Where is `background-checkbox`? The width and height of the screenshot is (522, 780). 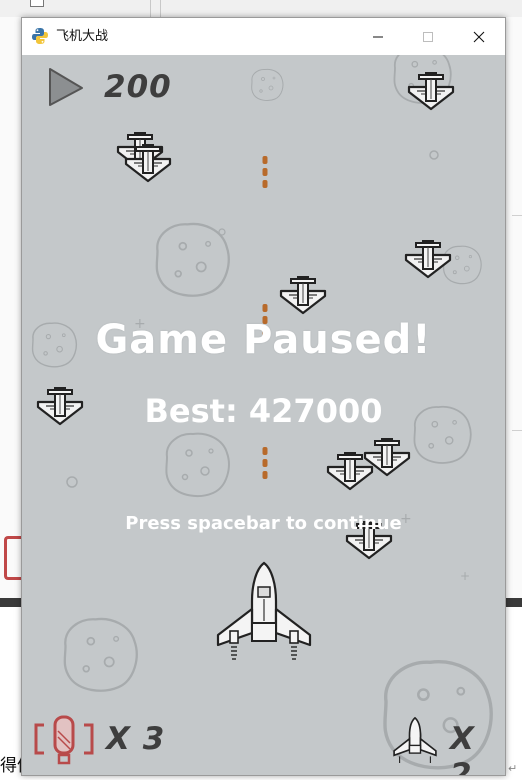 background-checkbox is located at coordinates (37, 3).